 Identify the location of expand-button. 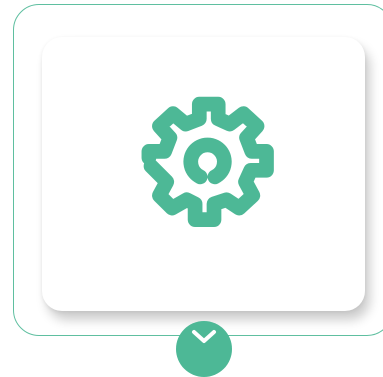
(204, 349).